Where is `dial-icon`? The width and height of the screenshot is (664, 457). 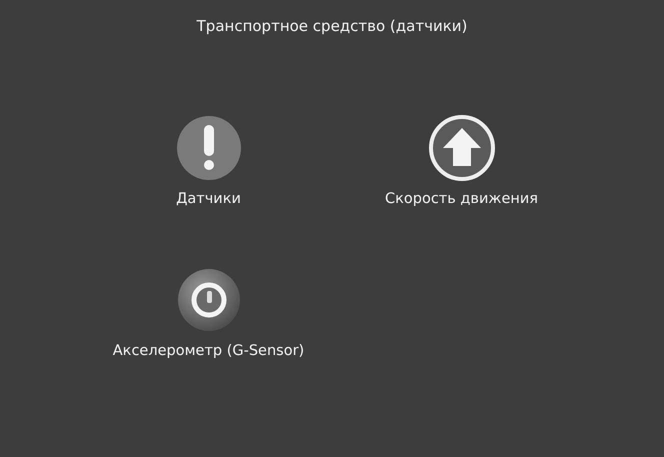
dial-icon is located at coordinates (209, 300).